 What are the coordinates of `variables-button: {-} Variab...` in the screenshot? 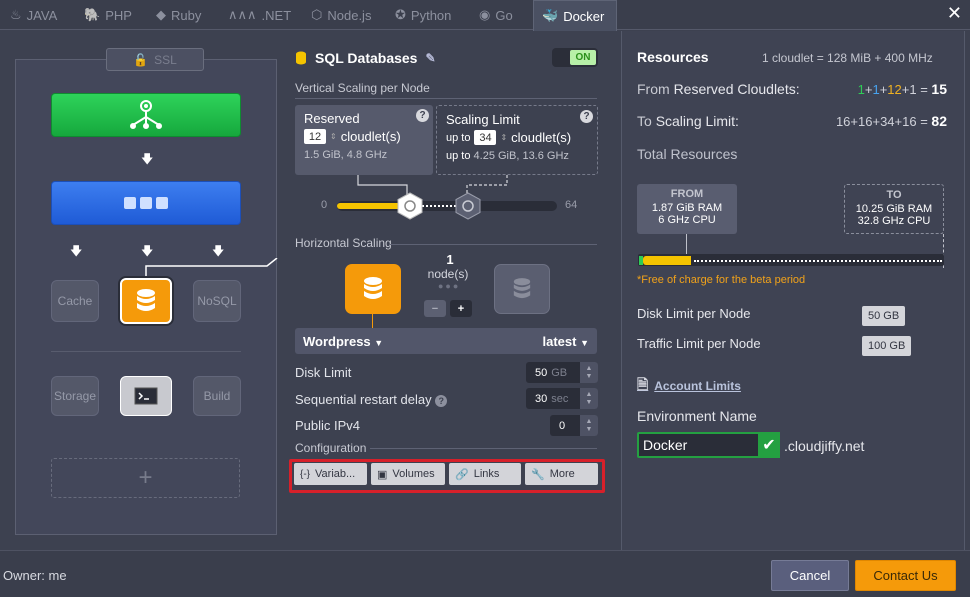 It's located at (330, 474).